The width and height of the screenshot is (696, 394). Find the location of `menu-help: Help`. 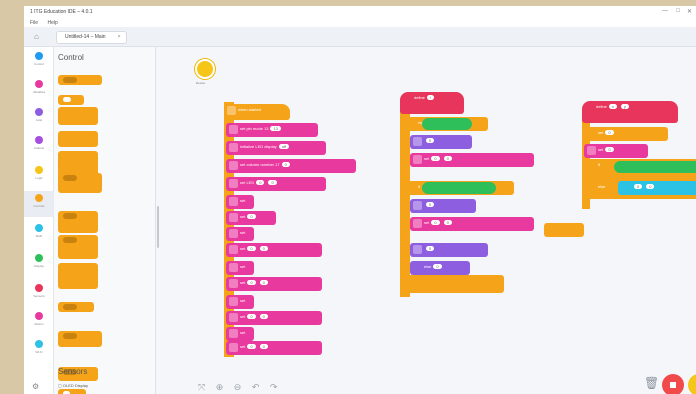

menu-help: Help is located at coordinates (52, 23).